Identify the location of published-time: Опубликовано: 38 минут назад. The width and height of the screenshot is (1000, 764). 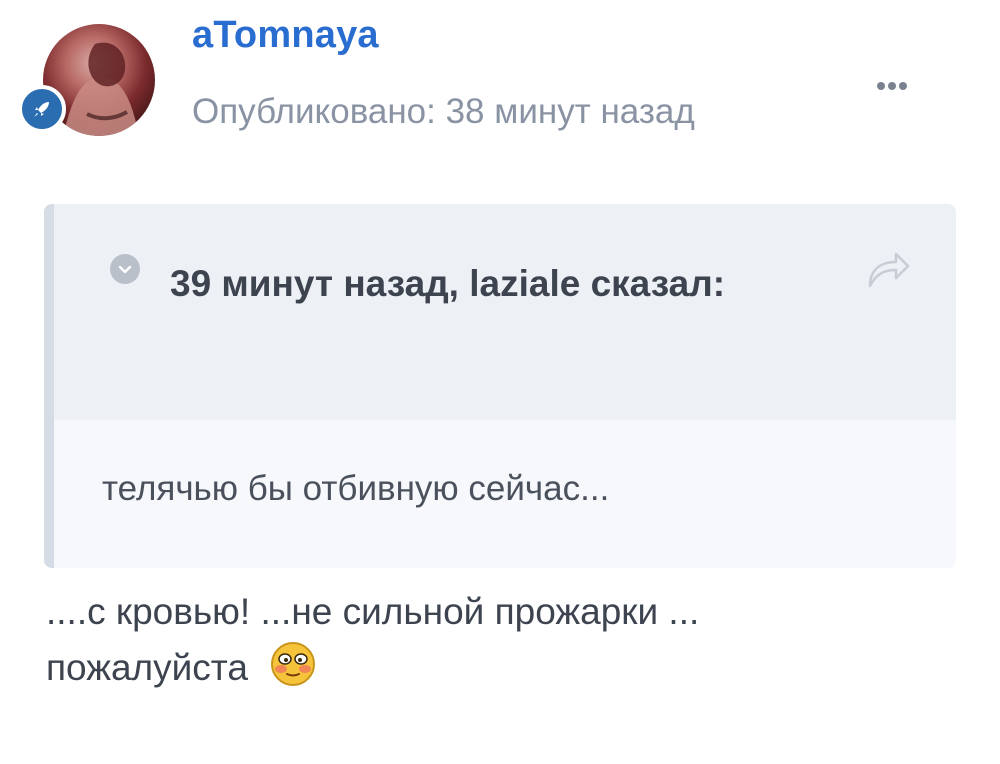
(443, 111).